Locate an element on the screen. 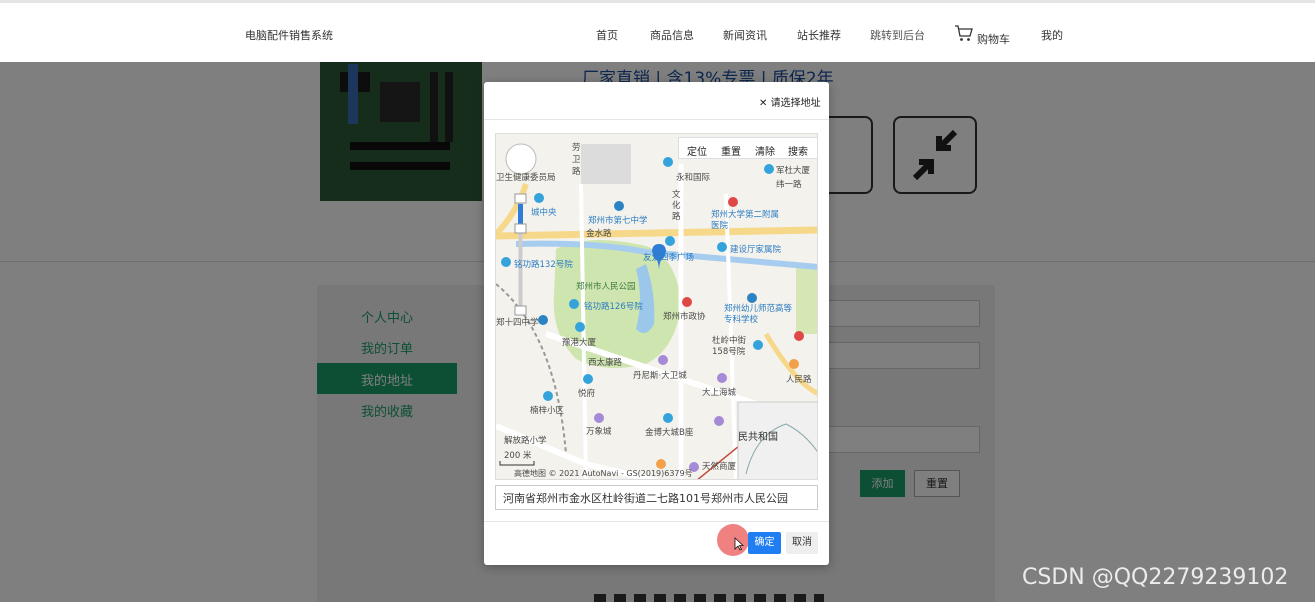 The height and width of the screenshot is (602, 1315). map-label: 人民路 is located at coordinates (799, 380).